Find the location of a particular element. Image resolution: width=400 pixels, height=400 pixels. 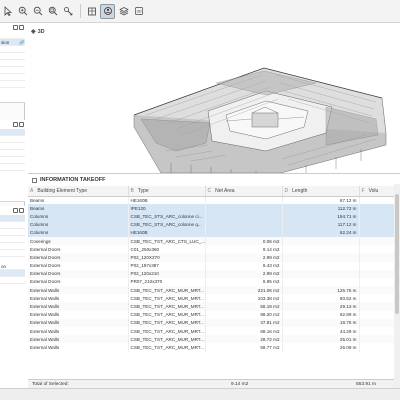

takeoff-checkbox is located at coordinates (34, 180).